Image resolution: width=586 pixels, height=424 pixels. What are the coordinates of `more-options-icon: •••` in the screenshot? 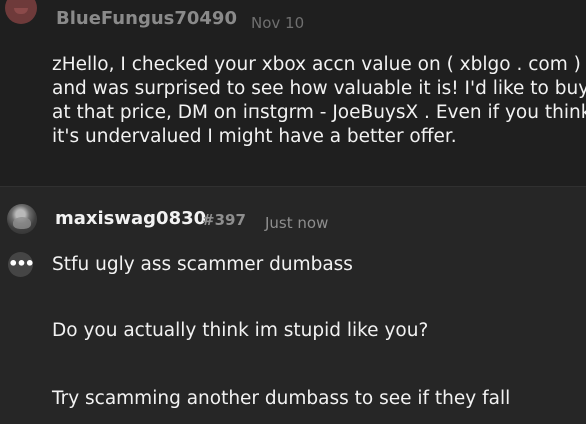 It's located at (21, 264).